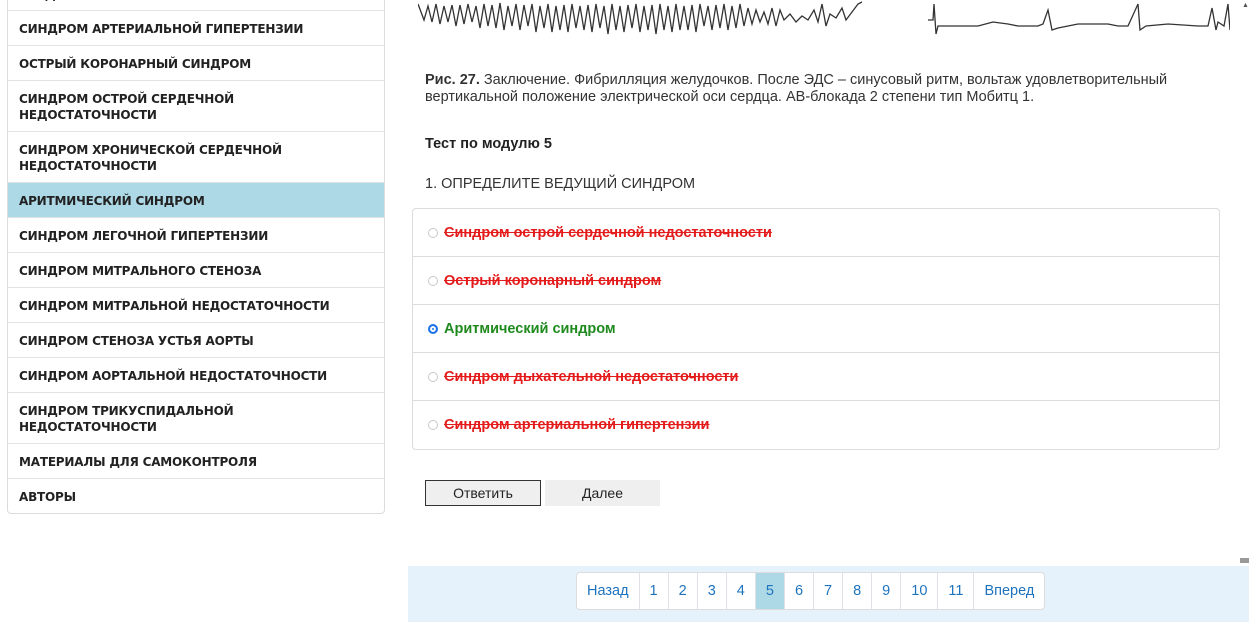  I want to click on pagination-page: 3, so click(712, 591).